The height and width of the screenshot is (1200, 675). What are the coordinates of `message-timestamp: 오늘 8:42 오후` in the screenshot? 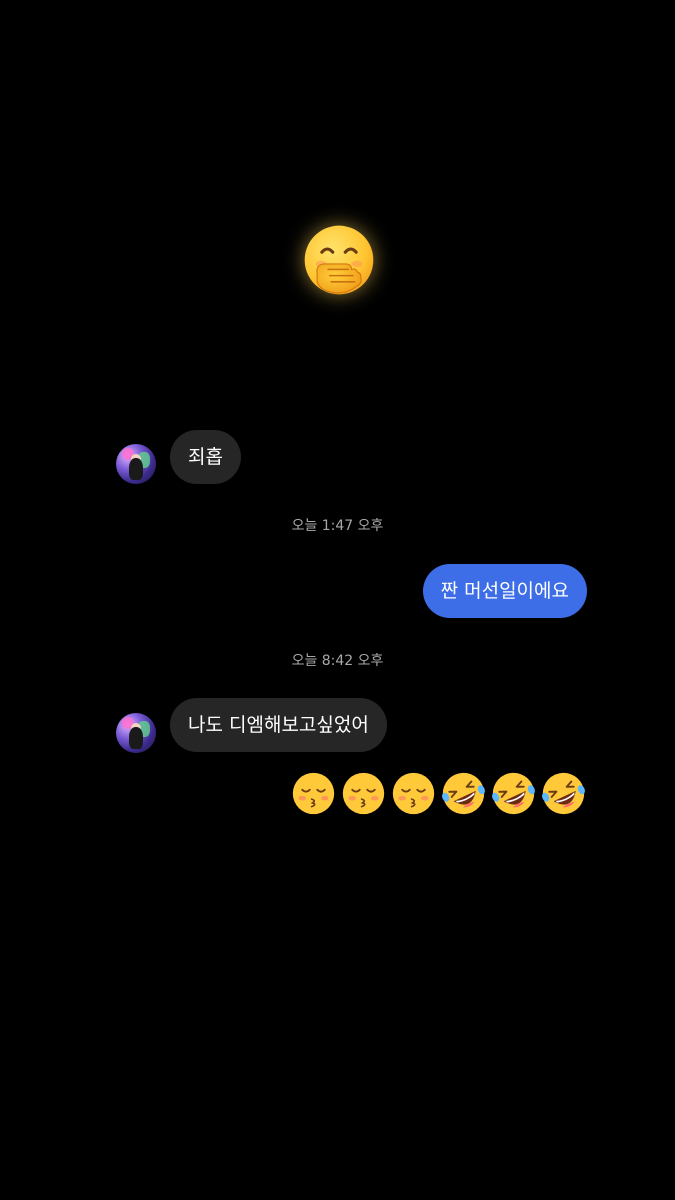 It's located at (337, 661).